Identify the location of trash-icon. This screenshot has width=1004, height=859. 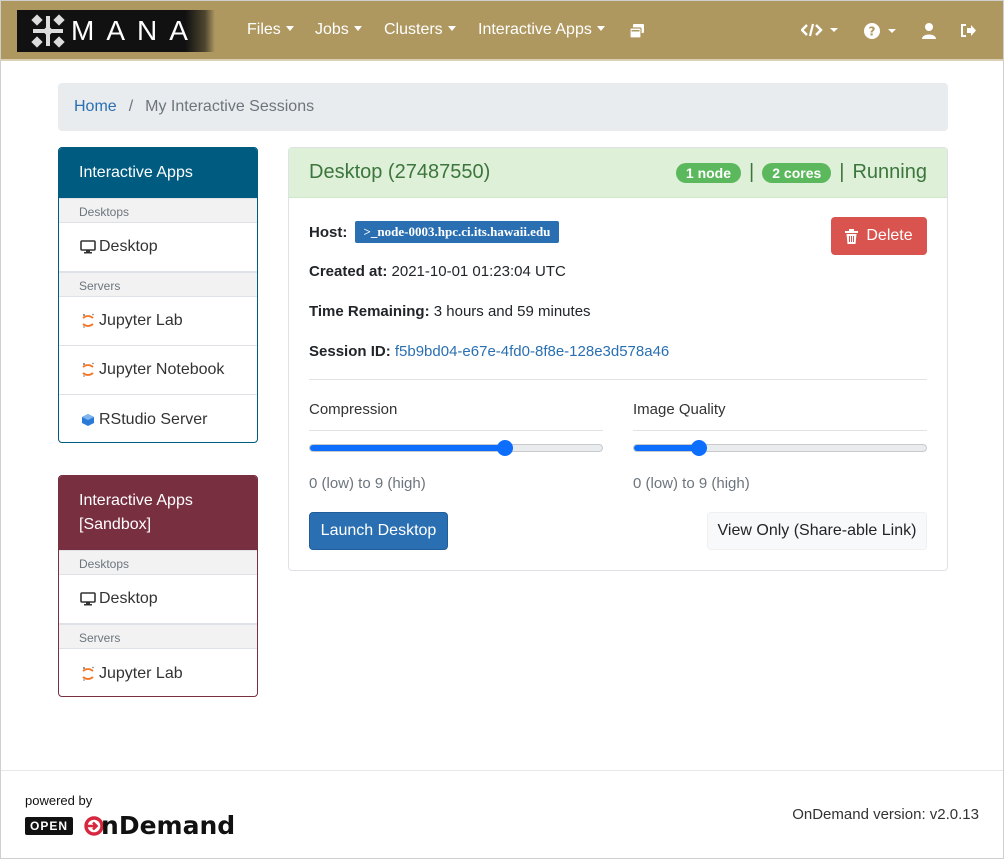
(852, 236).